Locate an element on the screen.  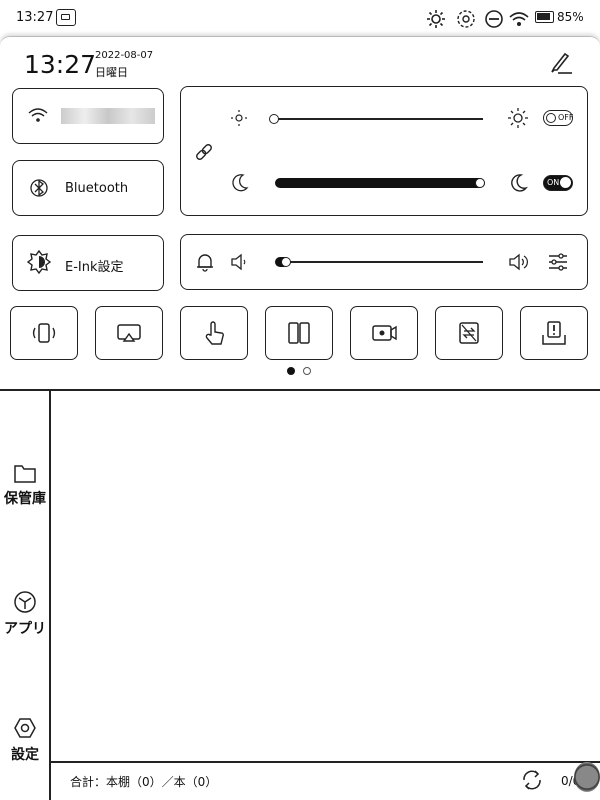
wifi-tile-icon is located at coordinates (38, 115).